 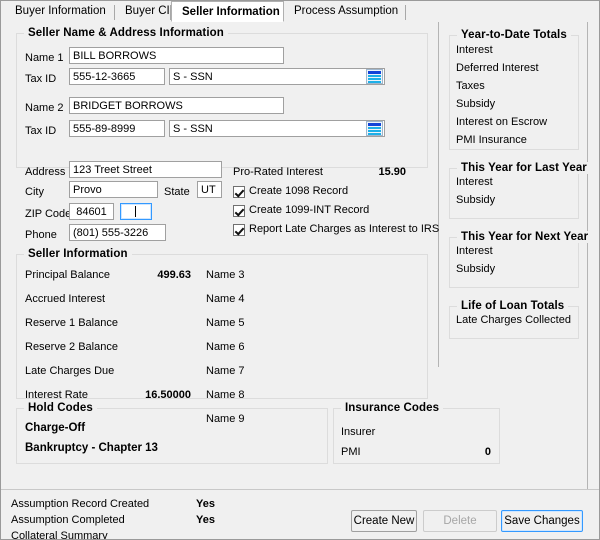 I want to click on tab-buyer-cif: Buyer CIF, so click(x=146, y=11).